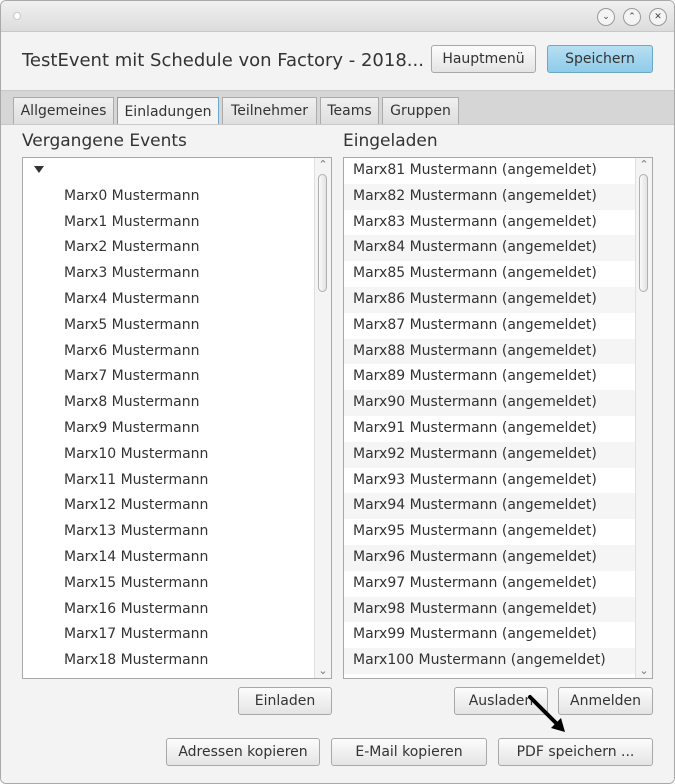 The image size is (675, 784). Describe the element at coordinates (177, 248) in the screenshot. I see `list-item: Marx2 Mustermann` at that location.